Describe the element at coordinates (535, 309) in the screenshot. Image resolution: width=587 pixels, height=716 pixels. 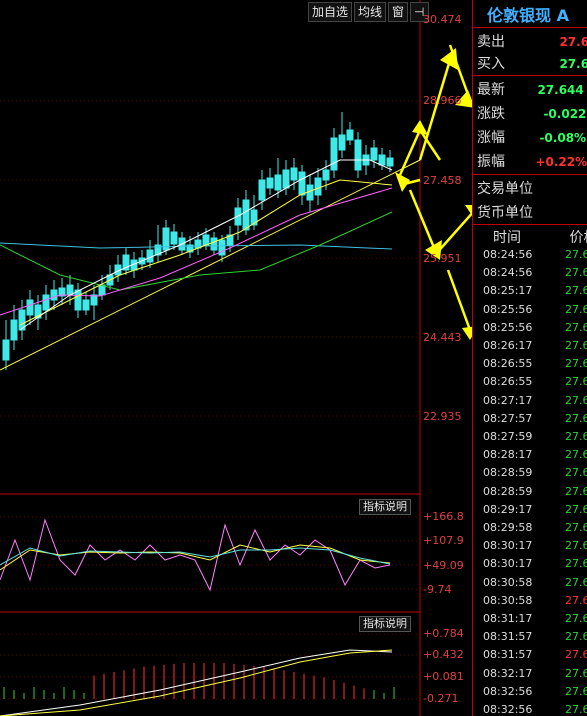
I see `tick-row: 08:25:56 27.6` at that location.